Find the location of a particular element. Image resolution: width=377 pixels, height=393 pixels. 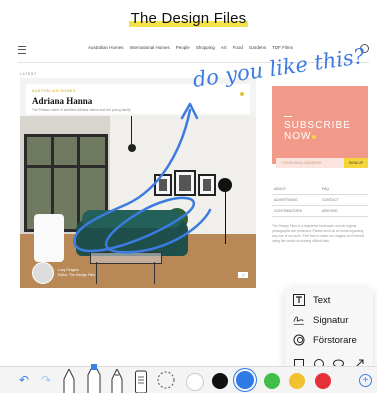

markup-toolbar: ↶ ↷ + is located at coordinates (188, 378).